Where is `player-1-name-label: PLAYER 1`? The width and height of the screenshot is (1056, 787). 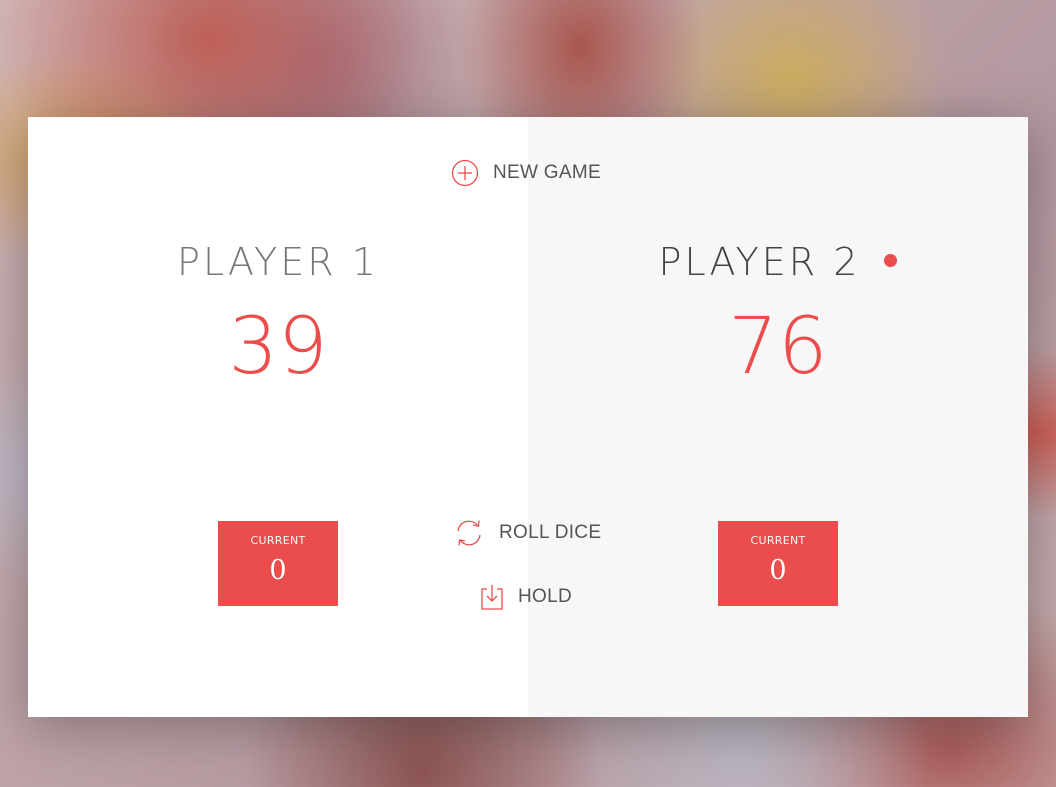
player-1-name-label: PLAYER 1 is located at coordinates (278, 262).